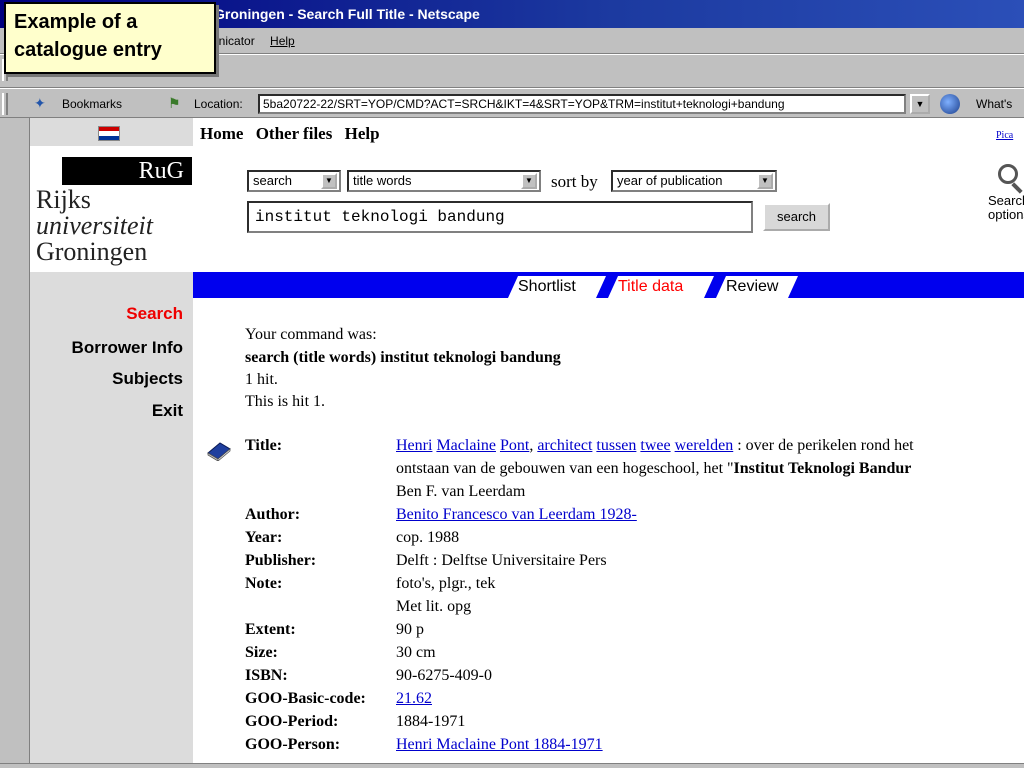 The image size is (1024, 768). What do you see at coordinates (40, 103) in the screenshot?
I see `bookmarks-icon: ✦` at bounding box center [40, 103].